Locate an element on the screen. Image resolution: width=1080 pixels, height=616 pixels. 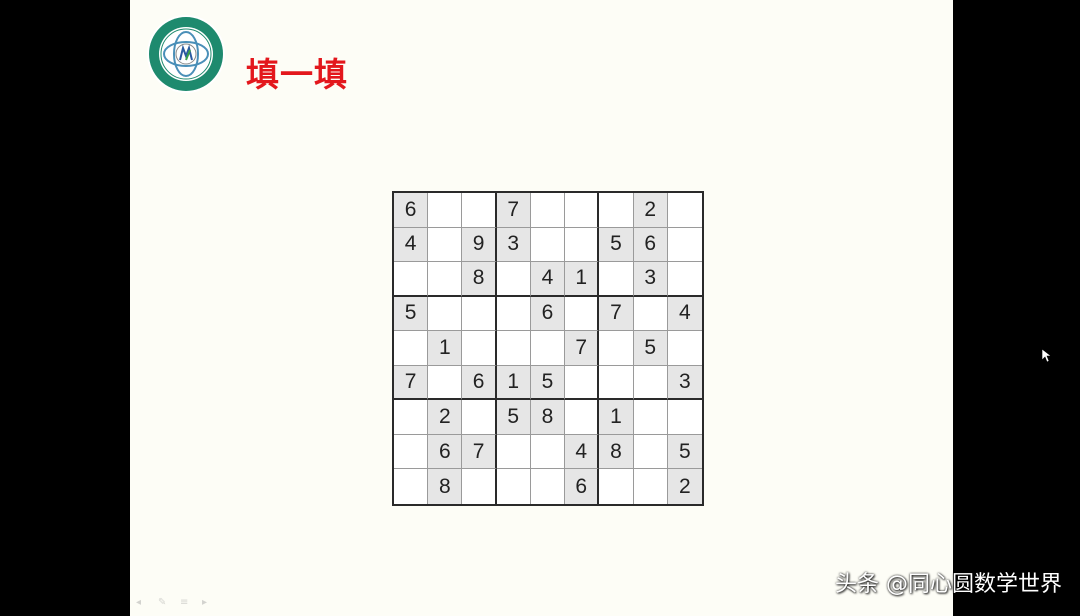
slide-title: 填一填 is located at coordinates (297, 74).